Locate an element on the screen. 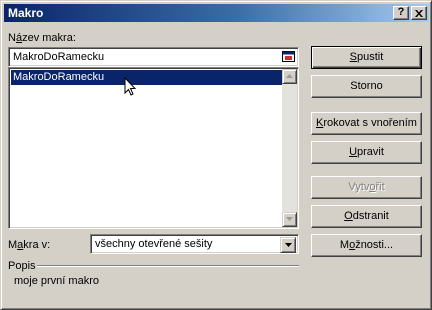 This screenshot has height=310, width=432. arrow-up-icon is located at coordinates (289, 76).